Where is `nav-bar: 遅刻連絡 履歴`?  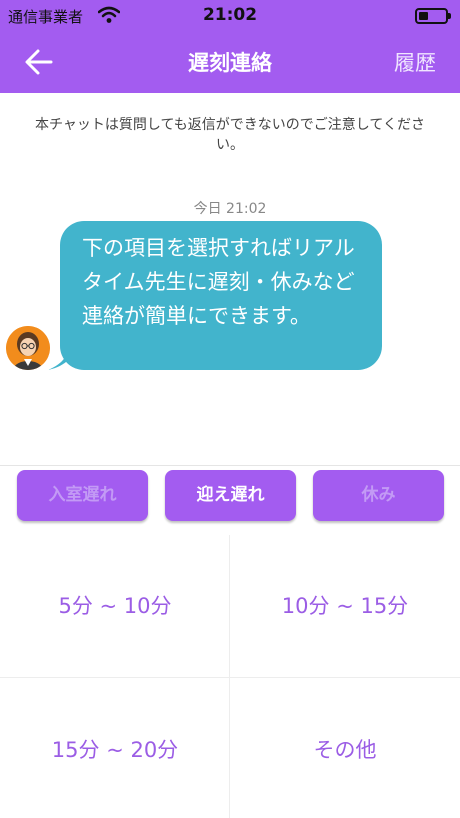 nav-bar: 遅刻連絡 履歴 is located at coordinates (230, 62).